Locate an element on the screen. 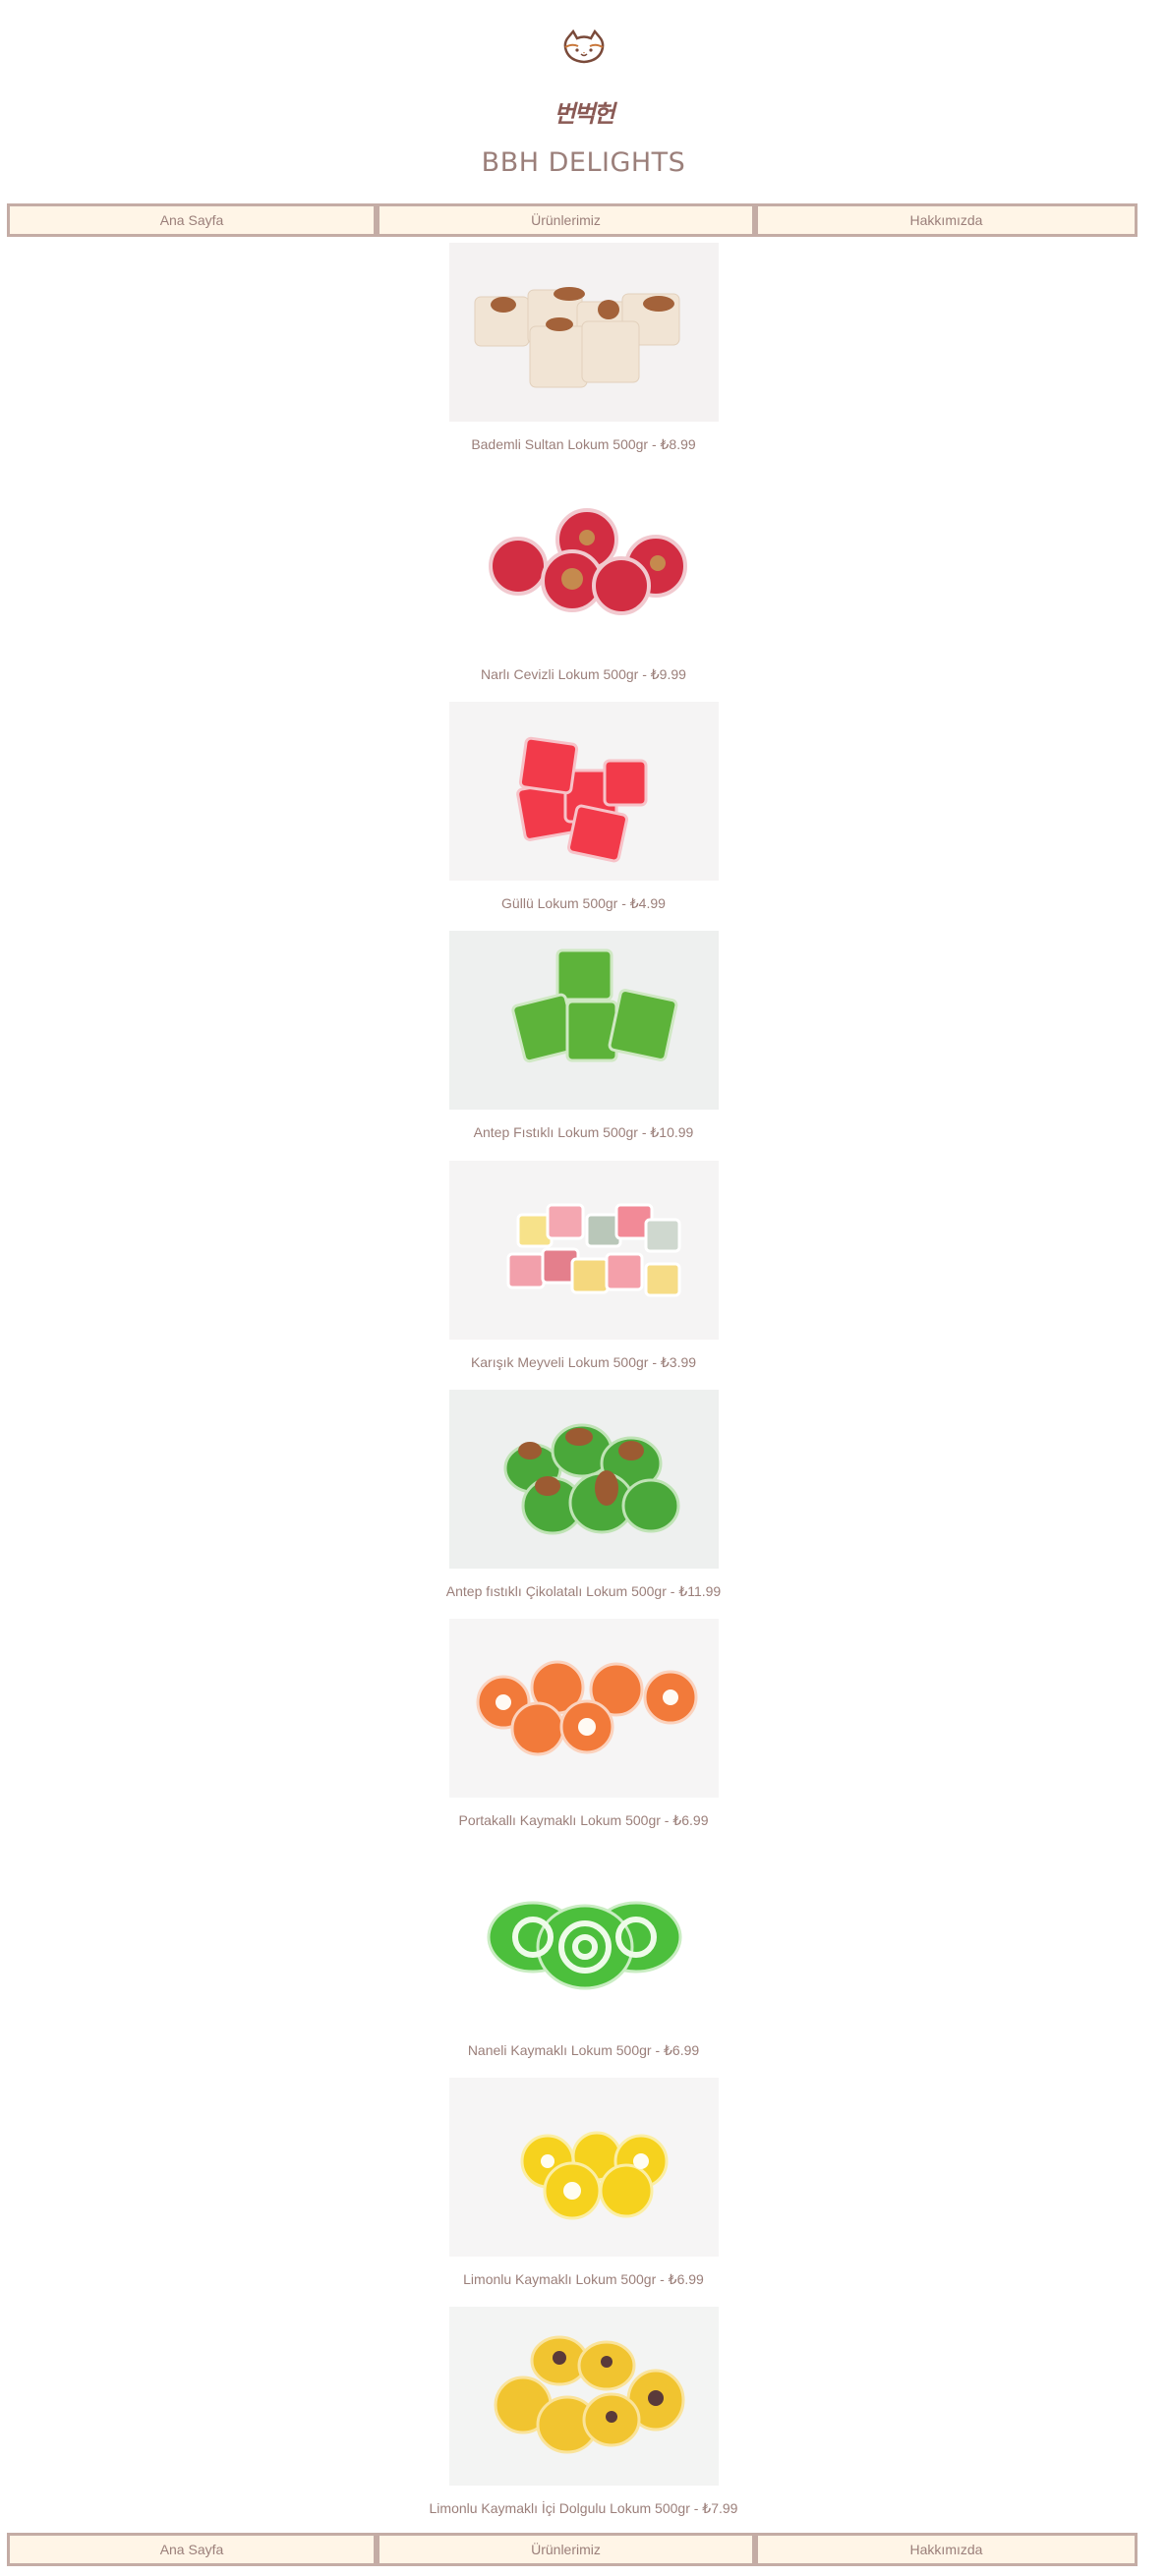 Image resolution: width=1167 pixels, height=2576 pixels. brand-hangul-logotype: 번벅헌 is located at coordinates (584, 114).